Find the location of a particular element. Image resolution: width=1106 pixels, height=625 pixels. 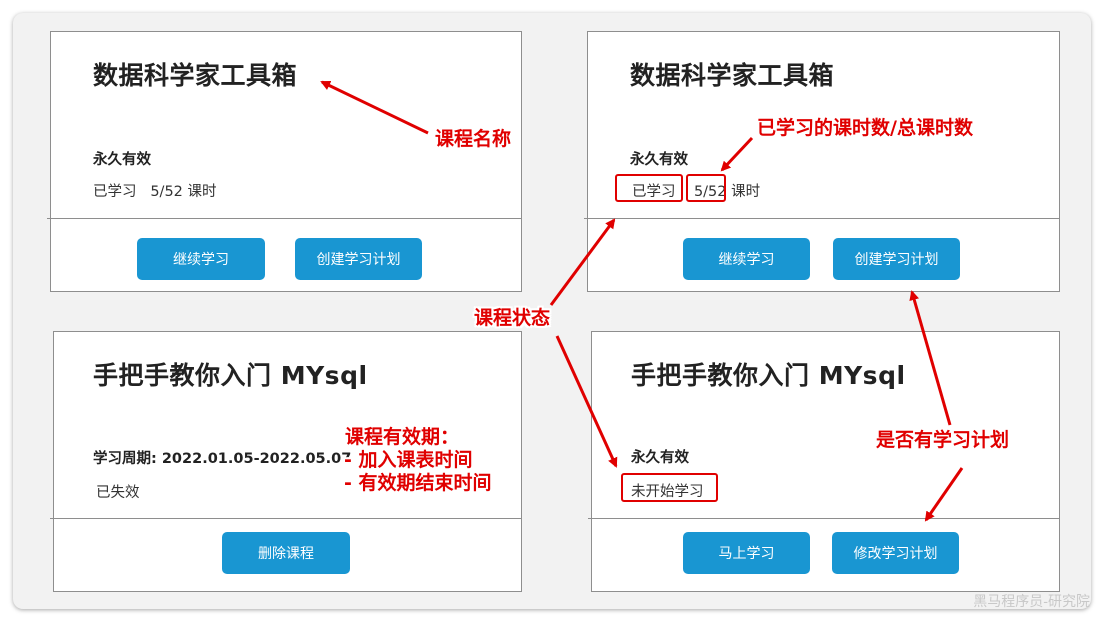

annotation-course-name: 课程名称 is located at coordinates (473, 139).